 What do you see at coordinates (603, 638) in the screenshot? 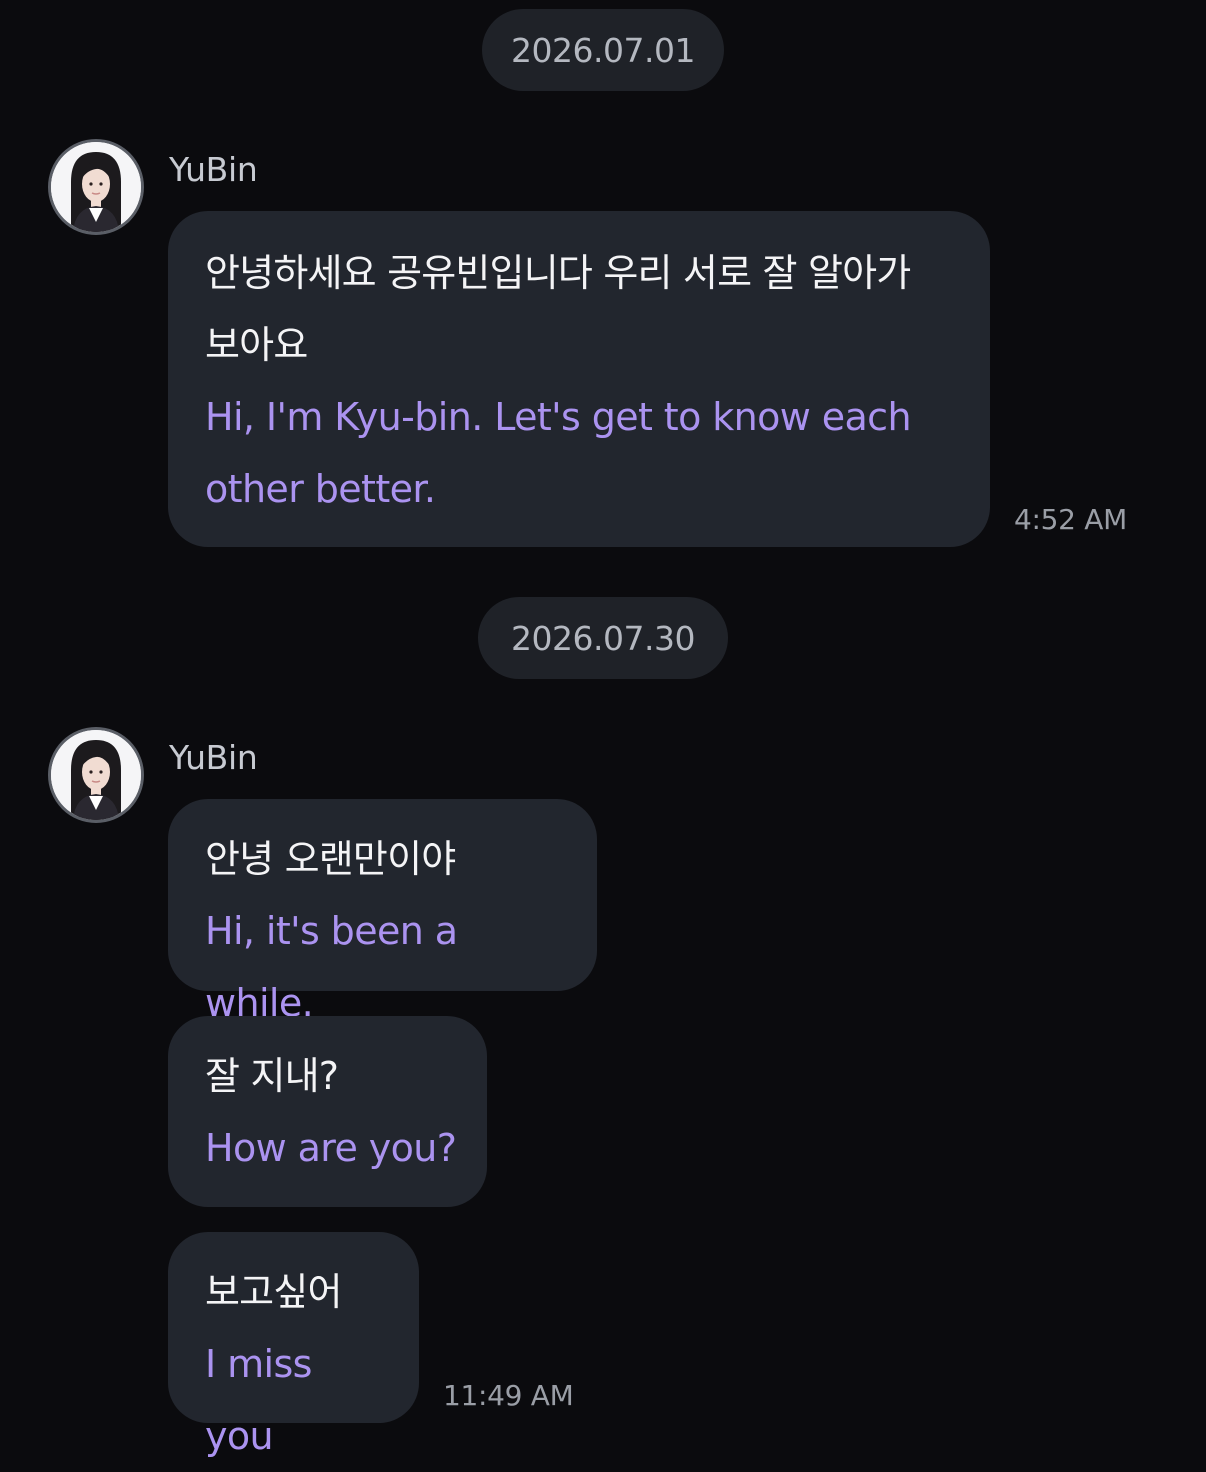
I see `date-separator: 2026.07.30` at bounding box center [603, 638].